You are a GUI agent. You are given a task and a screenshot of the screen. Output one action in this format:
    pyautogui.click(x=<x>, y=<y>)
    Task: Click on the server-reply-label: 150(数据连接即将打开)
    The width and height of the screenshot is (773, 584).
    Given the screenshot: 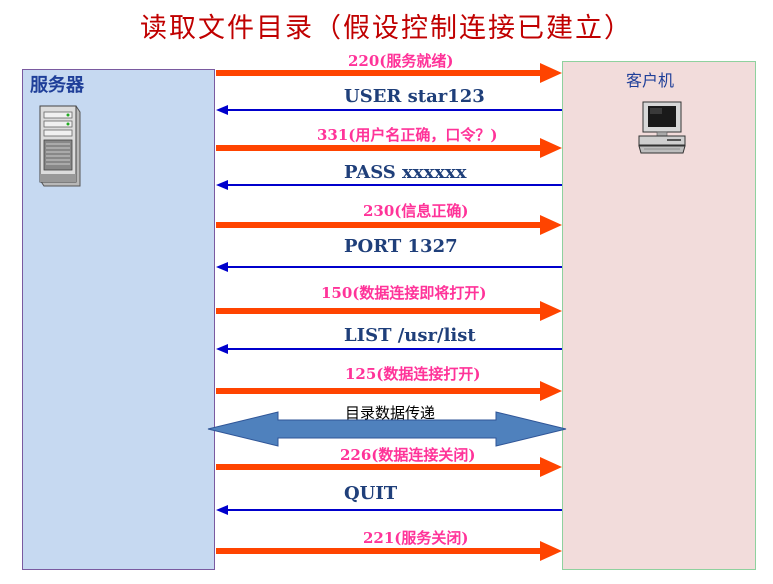 What is the action you would take?
    pyautogui.click(x=404, y=293)
    